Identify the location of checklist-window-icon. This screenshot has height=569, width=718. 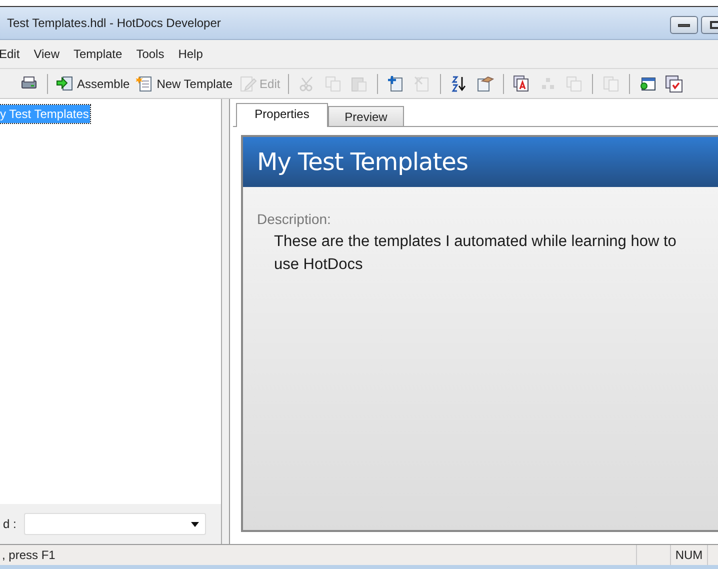
(674, 83).